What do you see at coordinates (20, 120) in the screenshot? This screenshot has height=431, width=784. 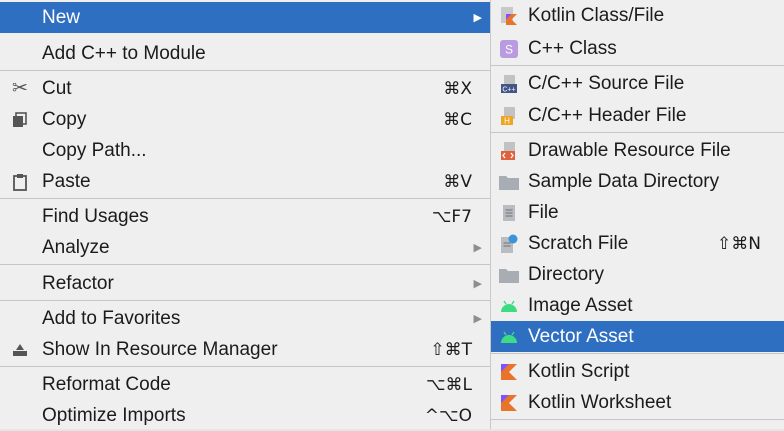 I see `copy-icon` at bounding box center [20, 120].